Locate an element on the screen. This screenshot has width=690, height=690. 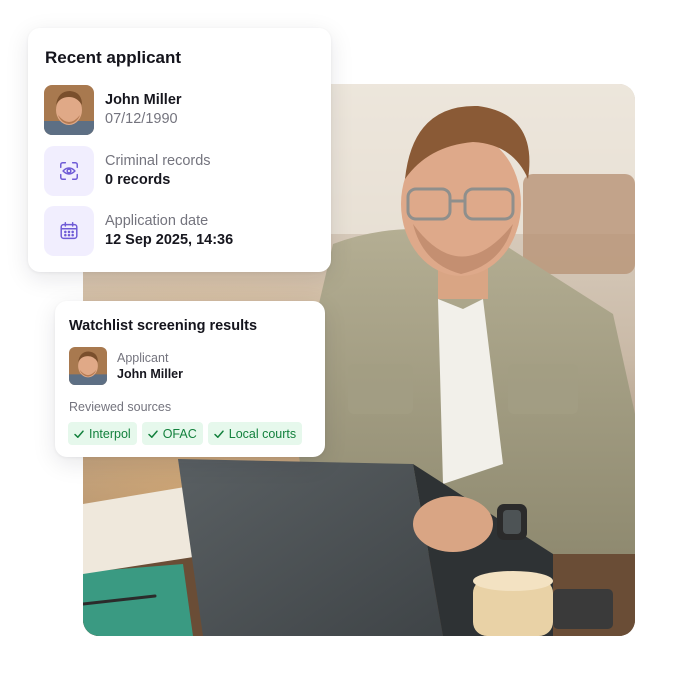
source-chip-label: Interpol is located at coordinates (110, 433).